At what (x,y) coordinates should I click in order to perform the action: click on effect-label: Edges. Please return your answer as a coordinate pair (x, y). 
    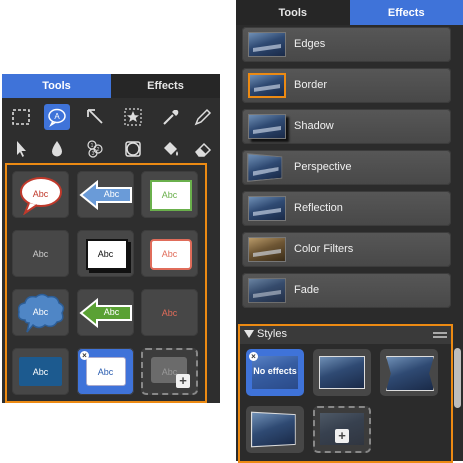
    Looking at the image, I should click on (309, 44).